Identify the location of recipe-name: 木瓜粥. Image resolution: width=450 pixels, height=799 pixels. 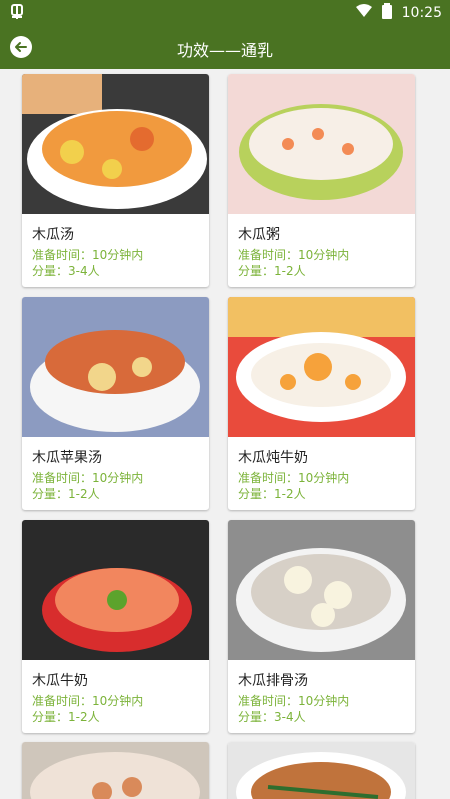
(259, 235).